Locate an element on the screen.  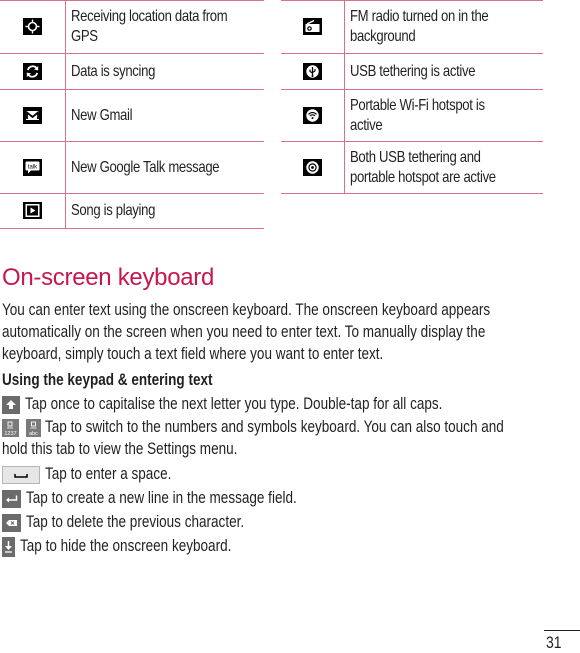
usb-and-hotspot-icon is located at coordinates (312, 167).